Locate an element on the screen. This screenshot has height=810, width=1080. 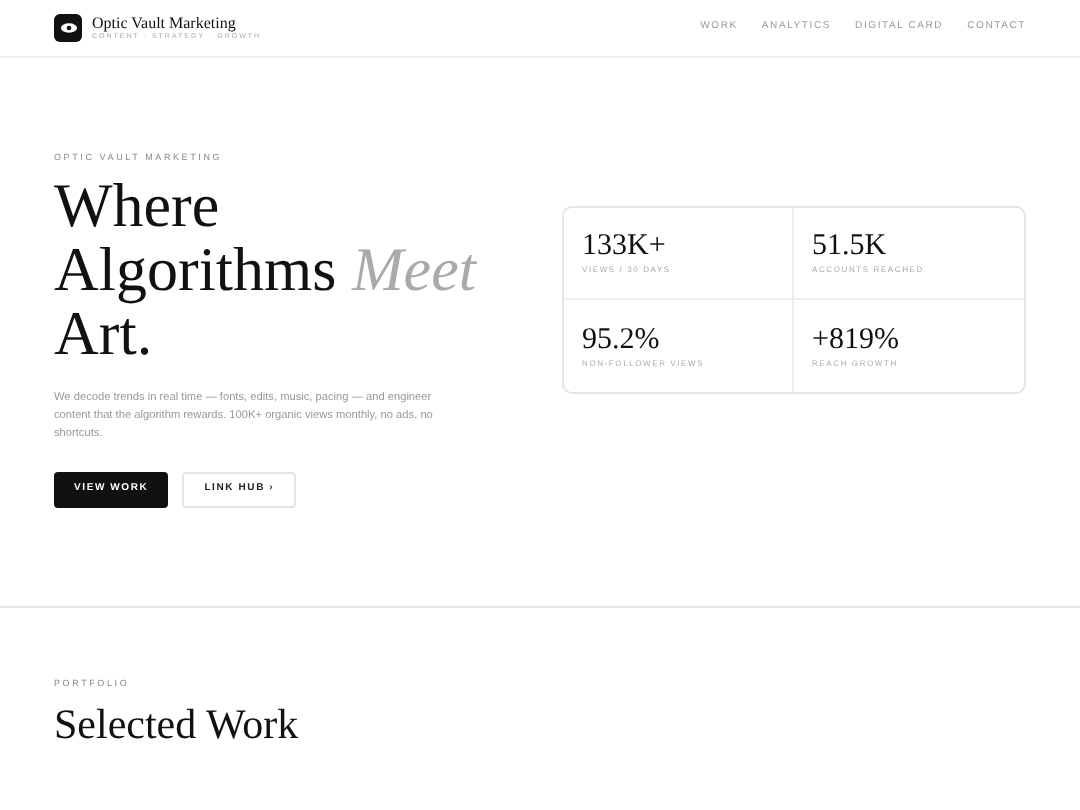
eye-logo-icon is located at coordinates (68, 28).